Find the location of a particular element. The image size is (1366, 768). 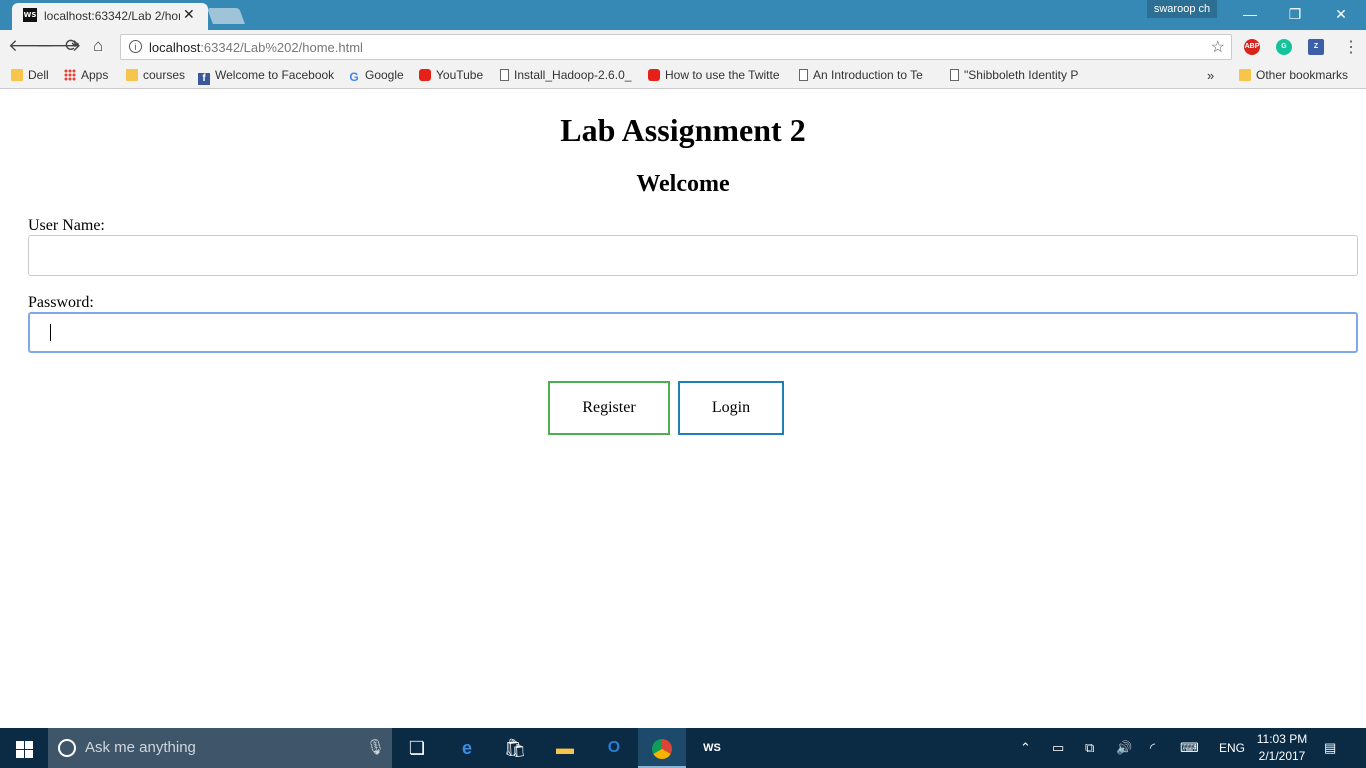

bookmark-label: Welcome to Facebook is located at coordinates (275, 75).